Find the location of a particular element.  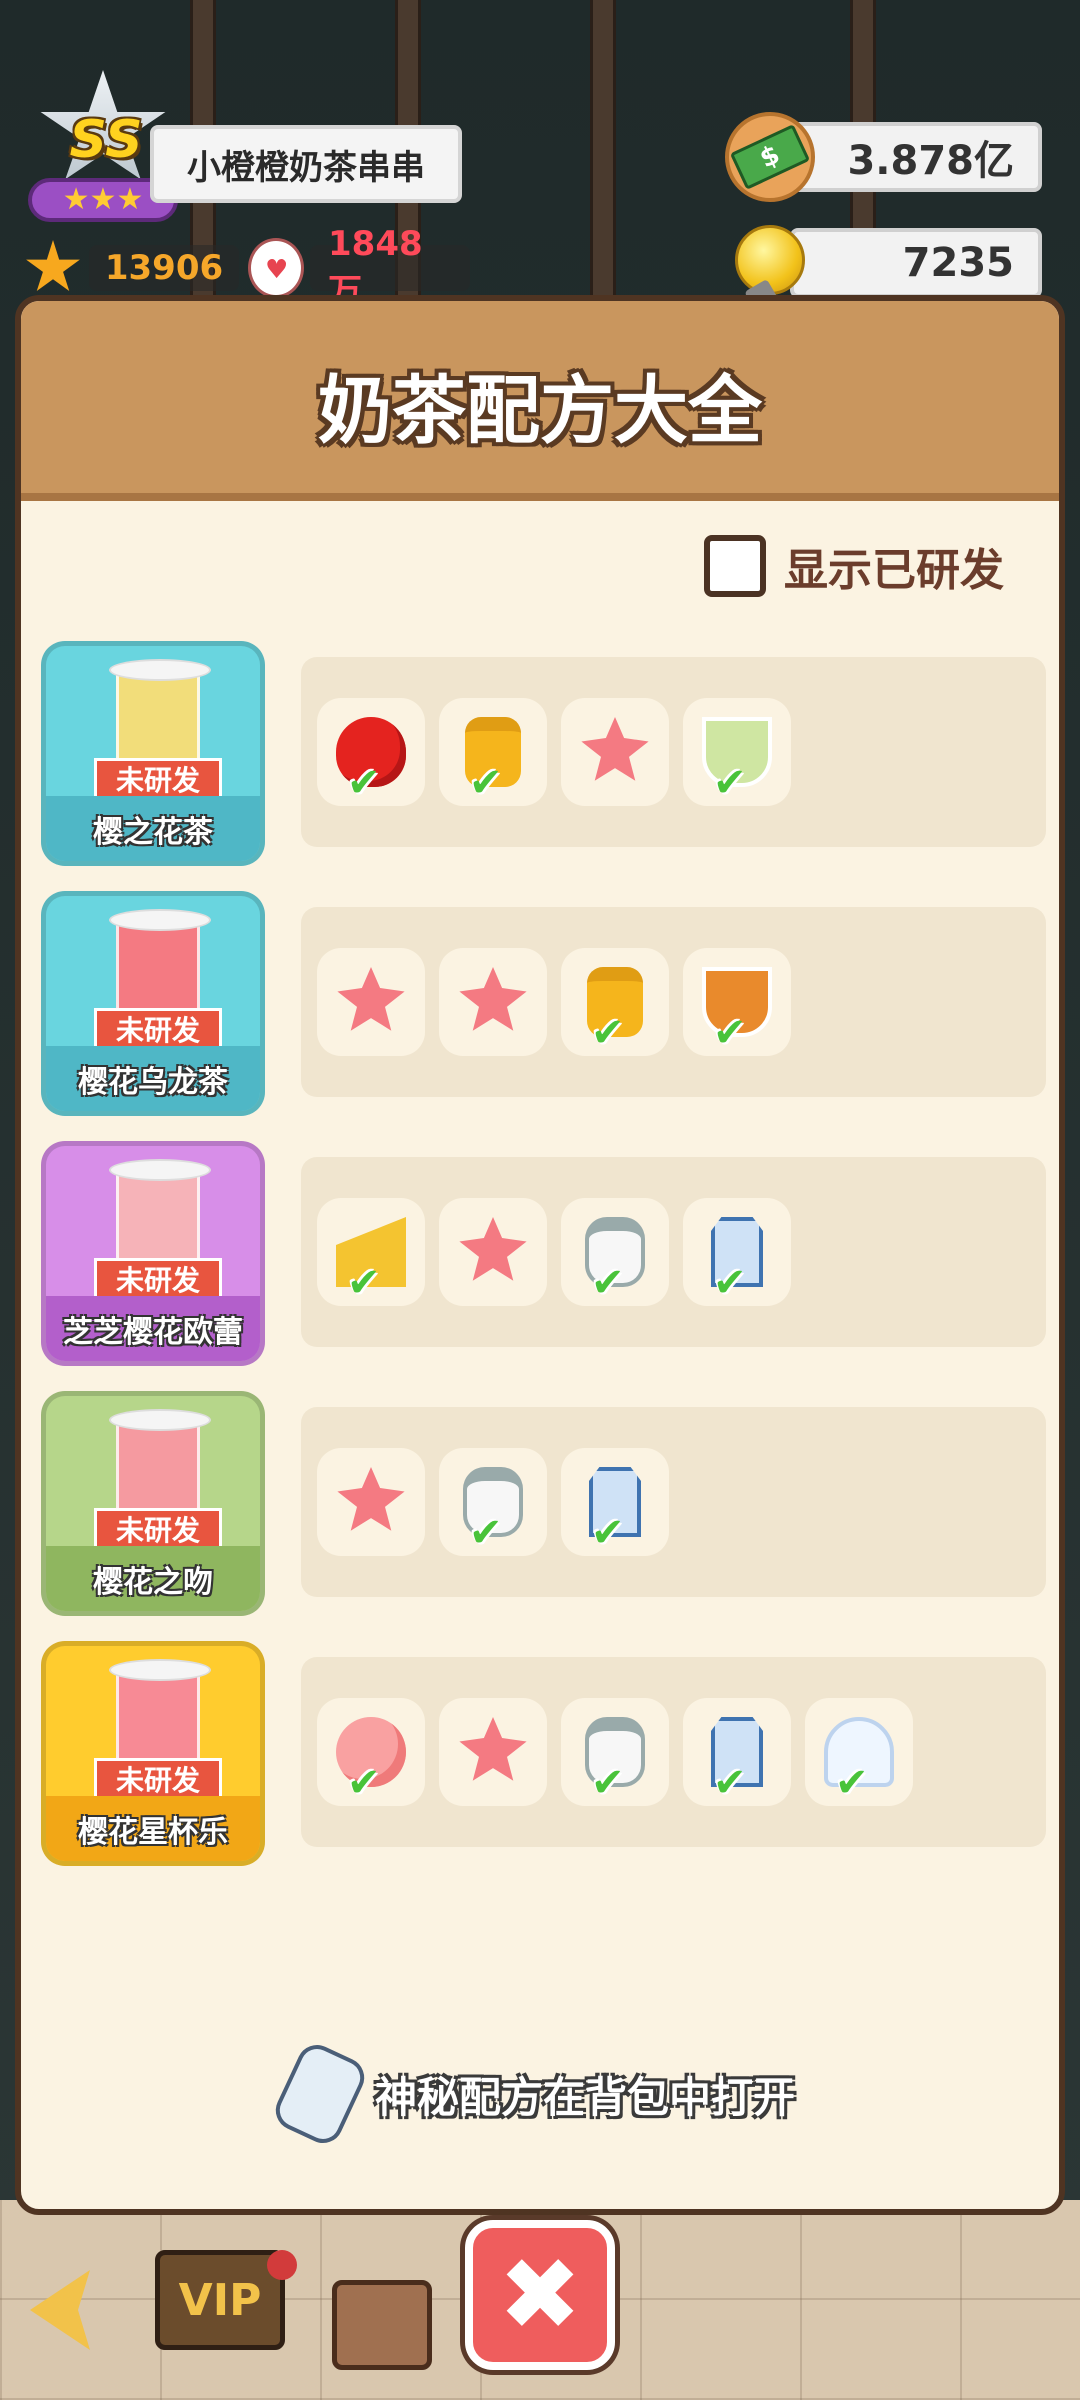

dollar-bill-icon: $ is located at coordinates (770, 157).